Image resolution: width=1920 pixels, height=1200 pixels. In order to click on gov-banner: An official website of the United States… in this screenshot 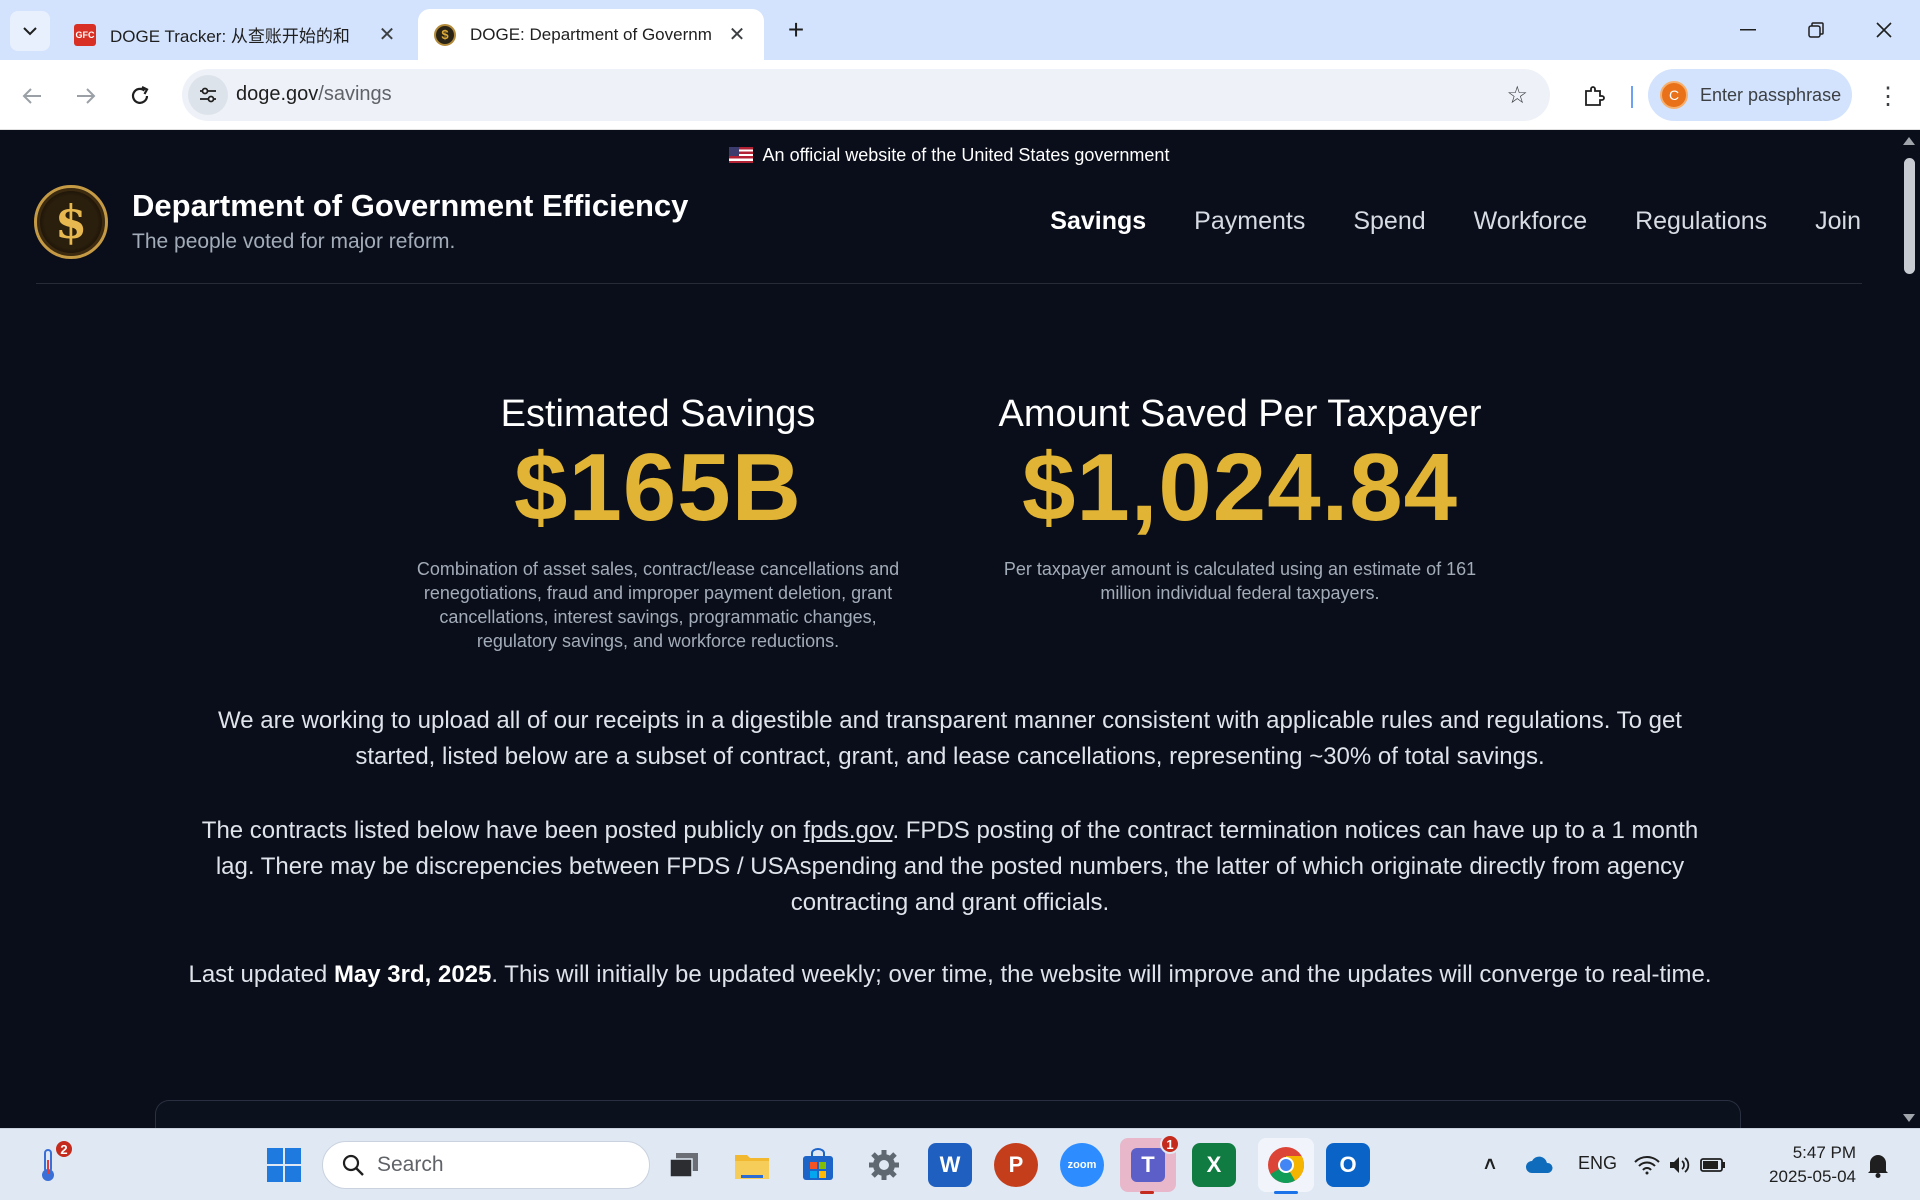, I will do `click(949, 155)`.